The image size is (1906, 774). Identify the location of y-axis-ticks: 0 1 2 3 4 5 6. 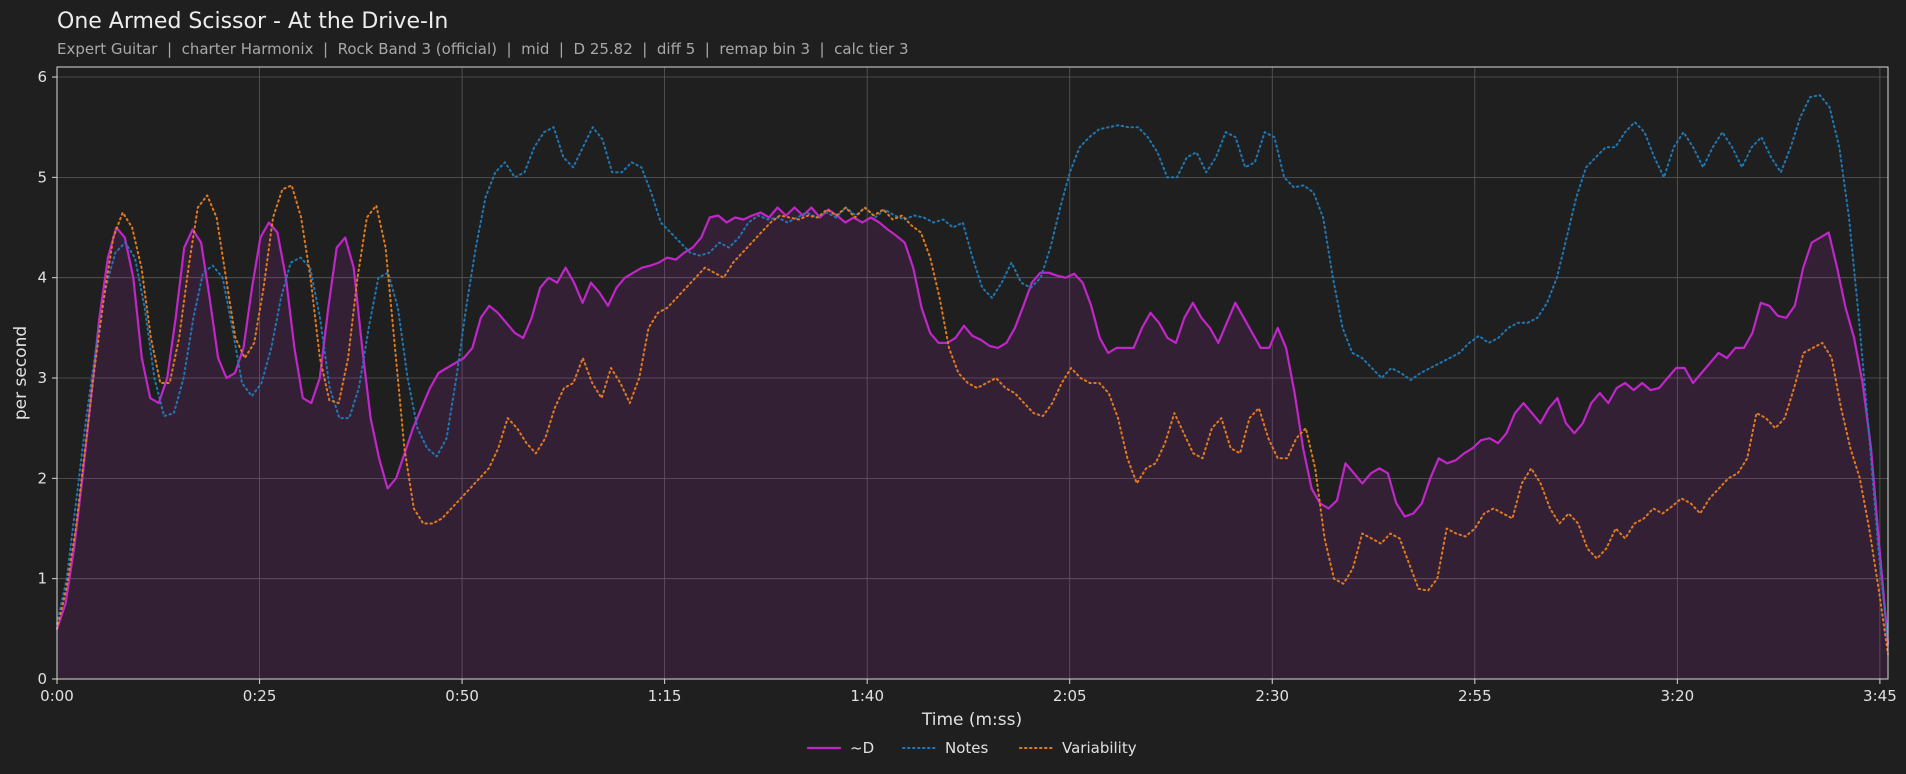
(47, 378).